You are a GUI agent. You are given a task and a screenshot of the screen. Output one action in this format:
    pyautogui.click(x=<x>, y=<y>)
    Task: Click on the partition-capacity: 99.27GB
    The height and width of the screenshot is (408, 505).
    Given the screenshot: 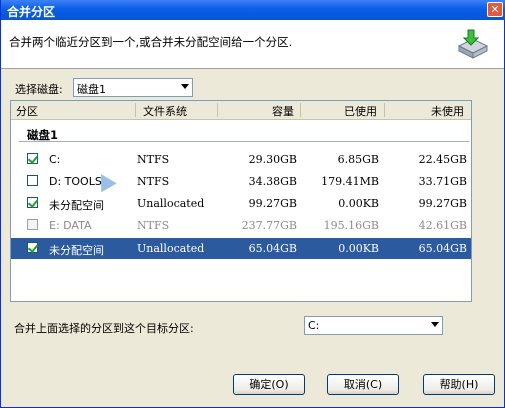 What is the action you would take?
    pyautogui.click(x=272, y=203)
    